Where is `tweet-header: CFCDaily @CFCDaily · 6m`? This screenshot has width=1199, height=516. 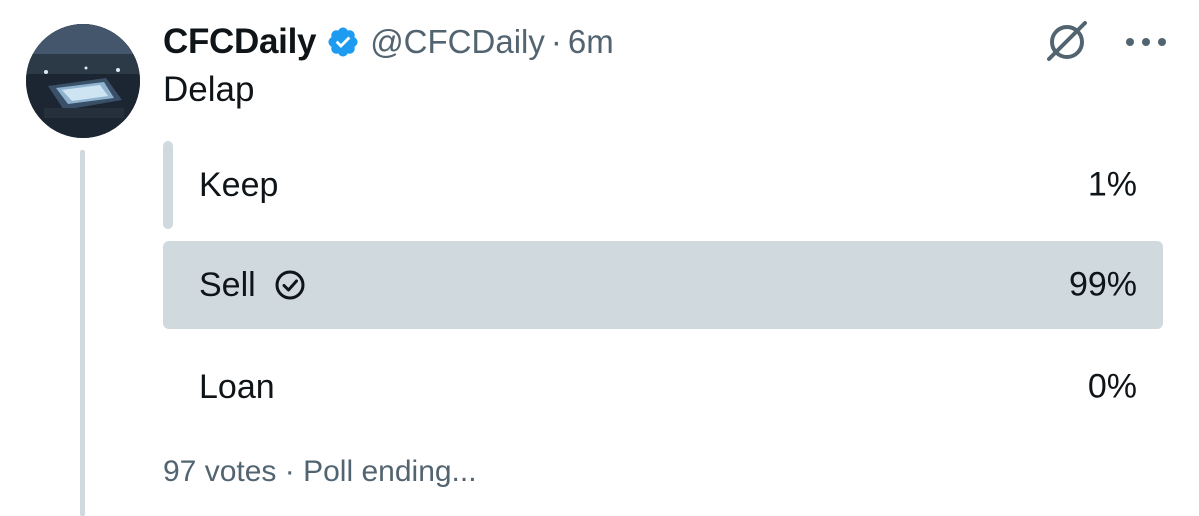 tweet-header: CFCDaily @CFCDaily · 6m is located at coordinates (388, 42).